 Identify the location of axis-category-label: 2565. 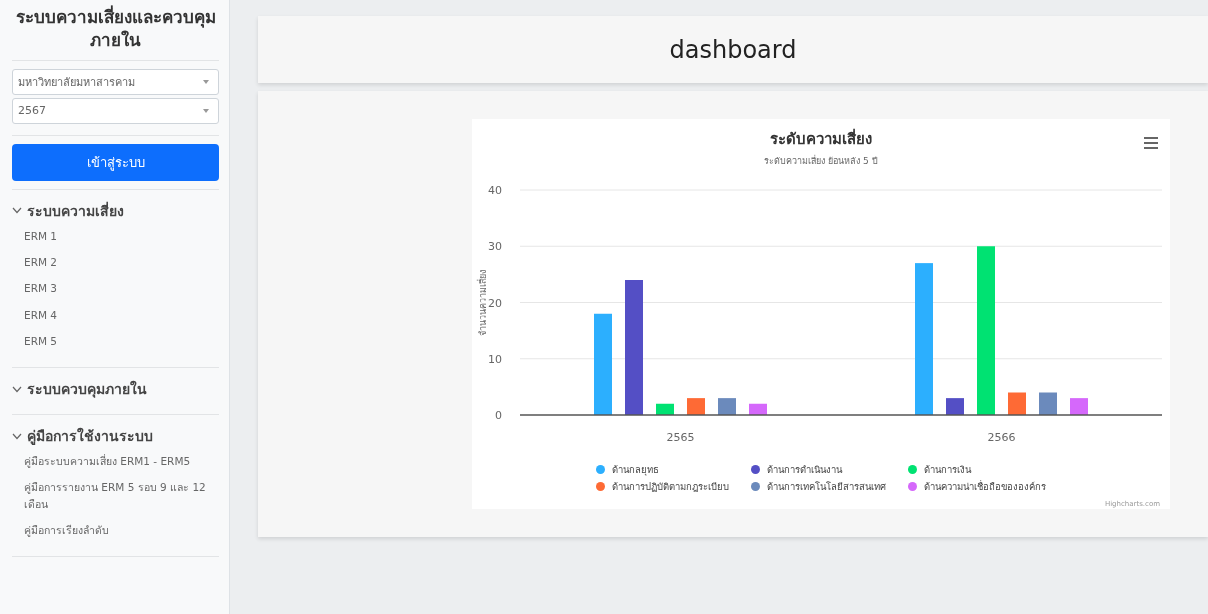
(680, 437).